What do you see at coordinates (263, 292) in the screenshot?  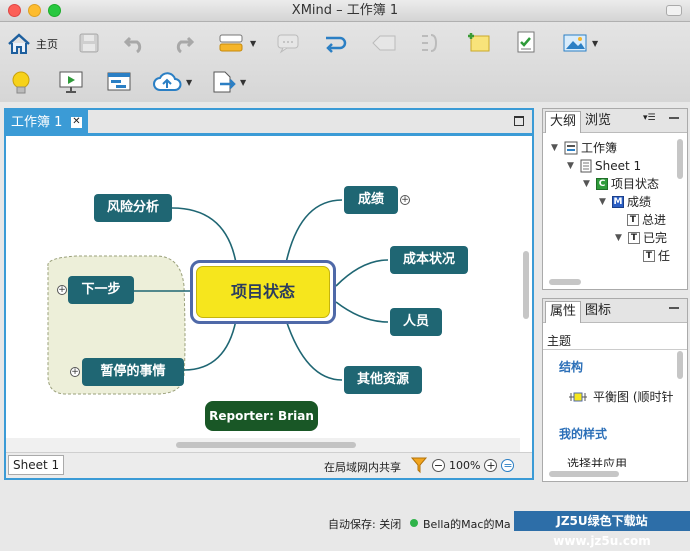 I see `central-topic: 项目状态` at bounding box center [263, 292].